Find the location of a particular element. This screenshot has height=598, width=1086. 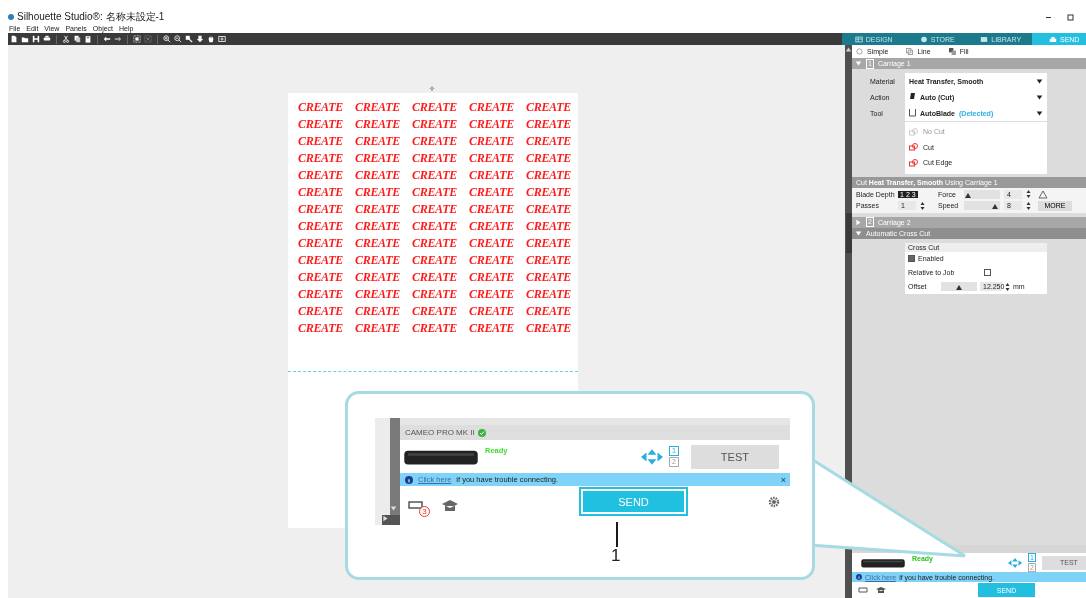

outline-squares-icon is located at coordinates (910, 51).